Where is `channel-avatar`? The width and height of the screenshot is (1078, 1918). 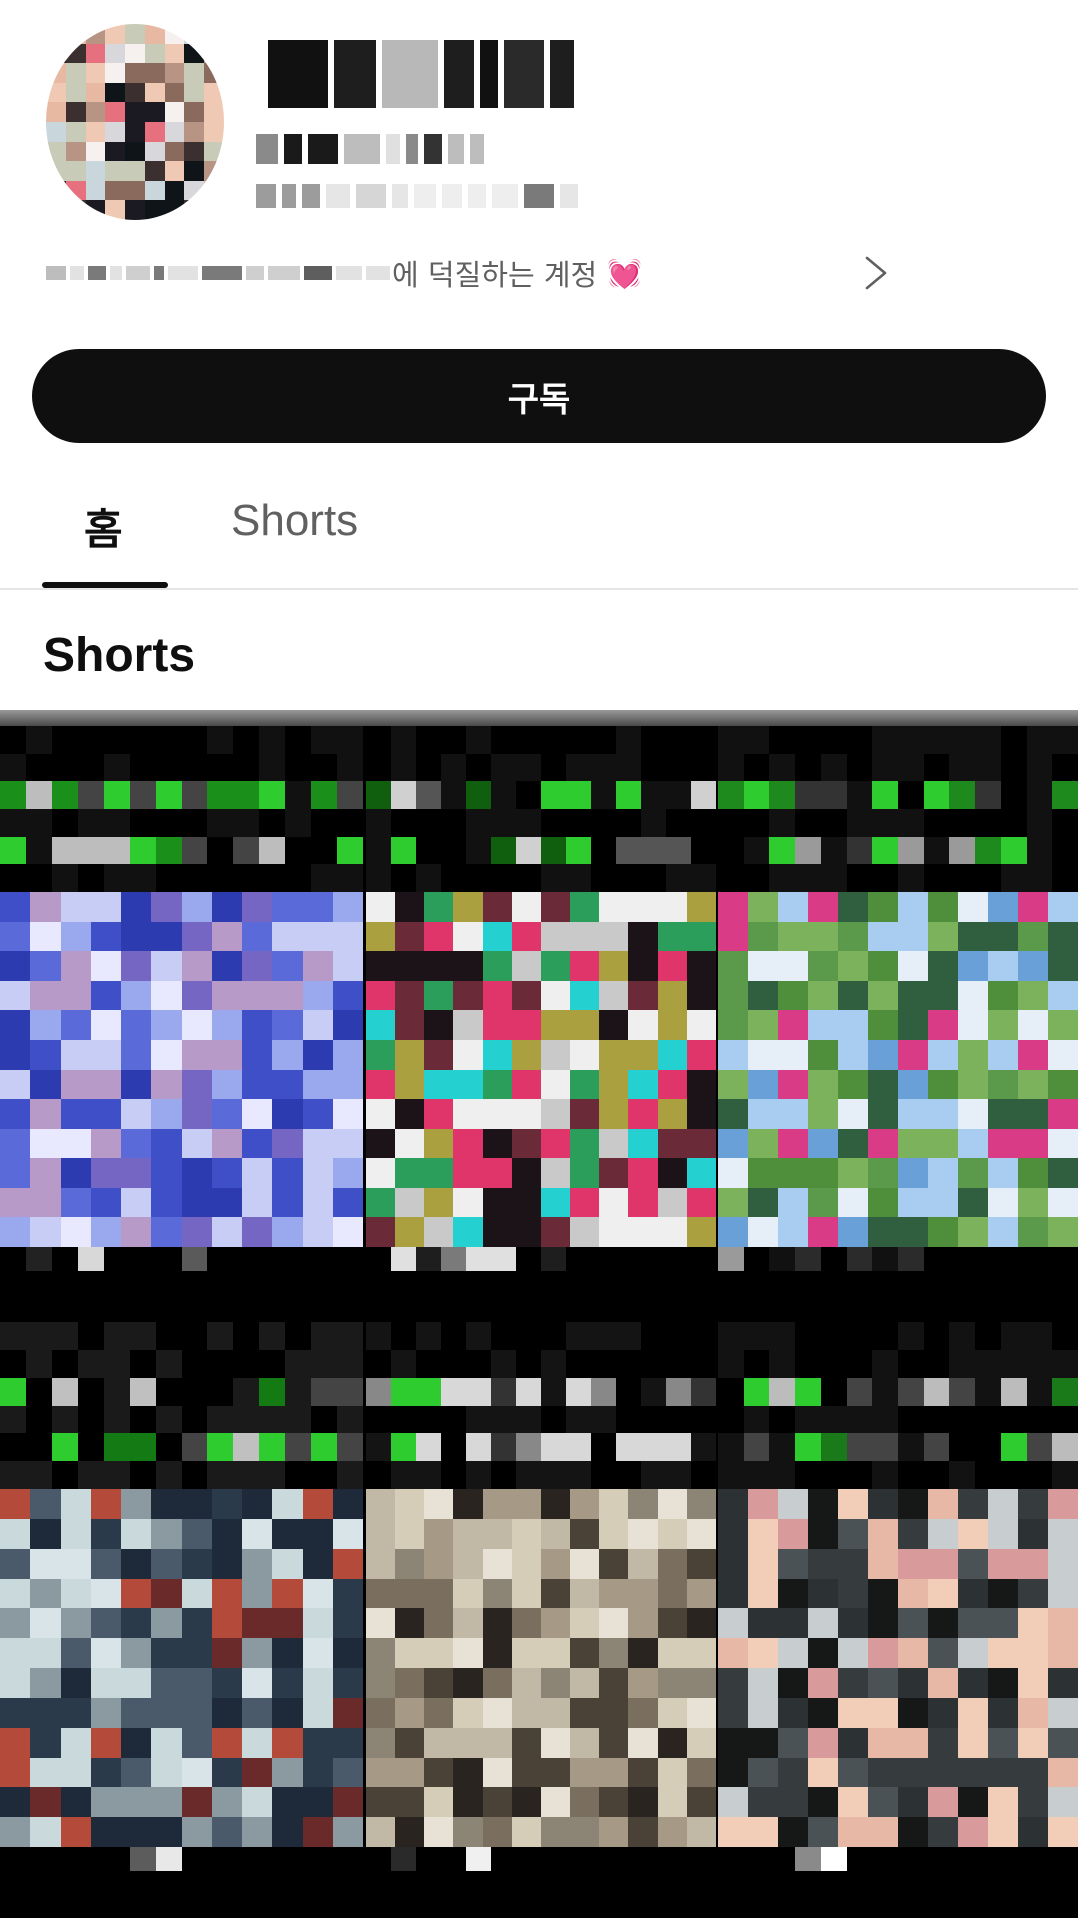
channel-avatar is located at coordinates (135, 122).